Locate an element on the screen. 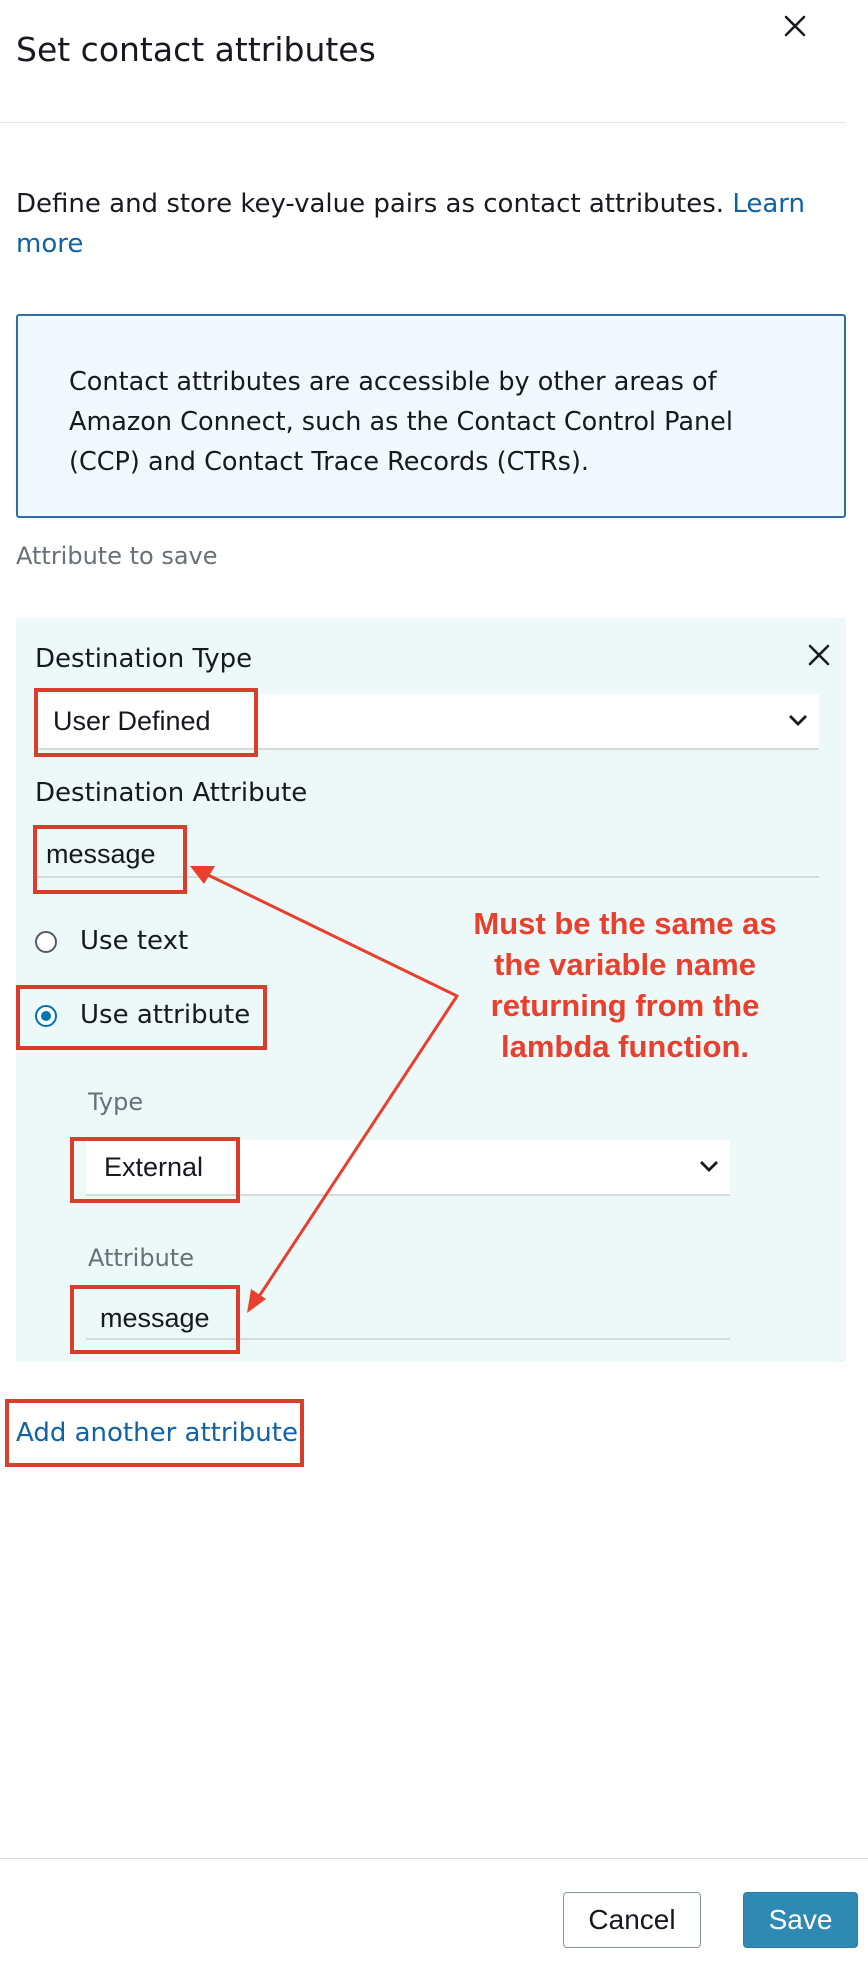 The width and height of the screenshot is (868, 1974). add-another-attribute-link: Add another attribute is located at coordinates (157, 1433).